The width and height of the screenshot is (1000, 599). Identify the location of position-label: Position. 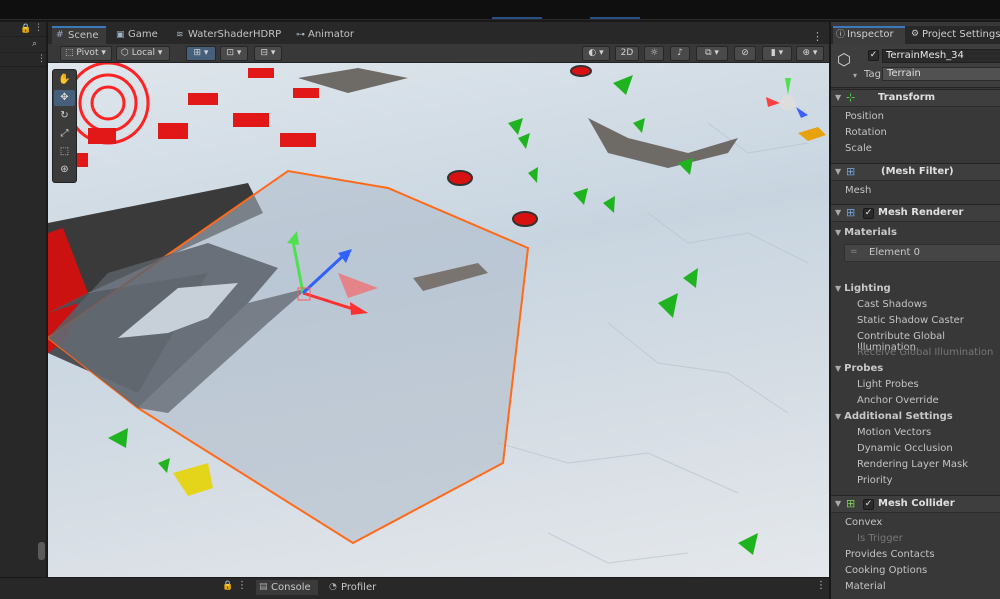
(864, 116).